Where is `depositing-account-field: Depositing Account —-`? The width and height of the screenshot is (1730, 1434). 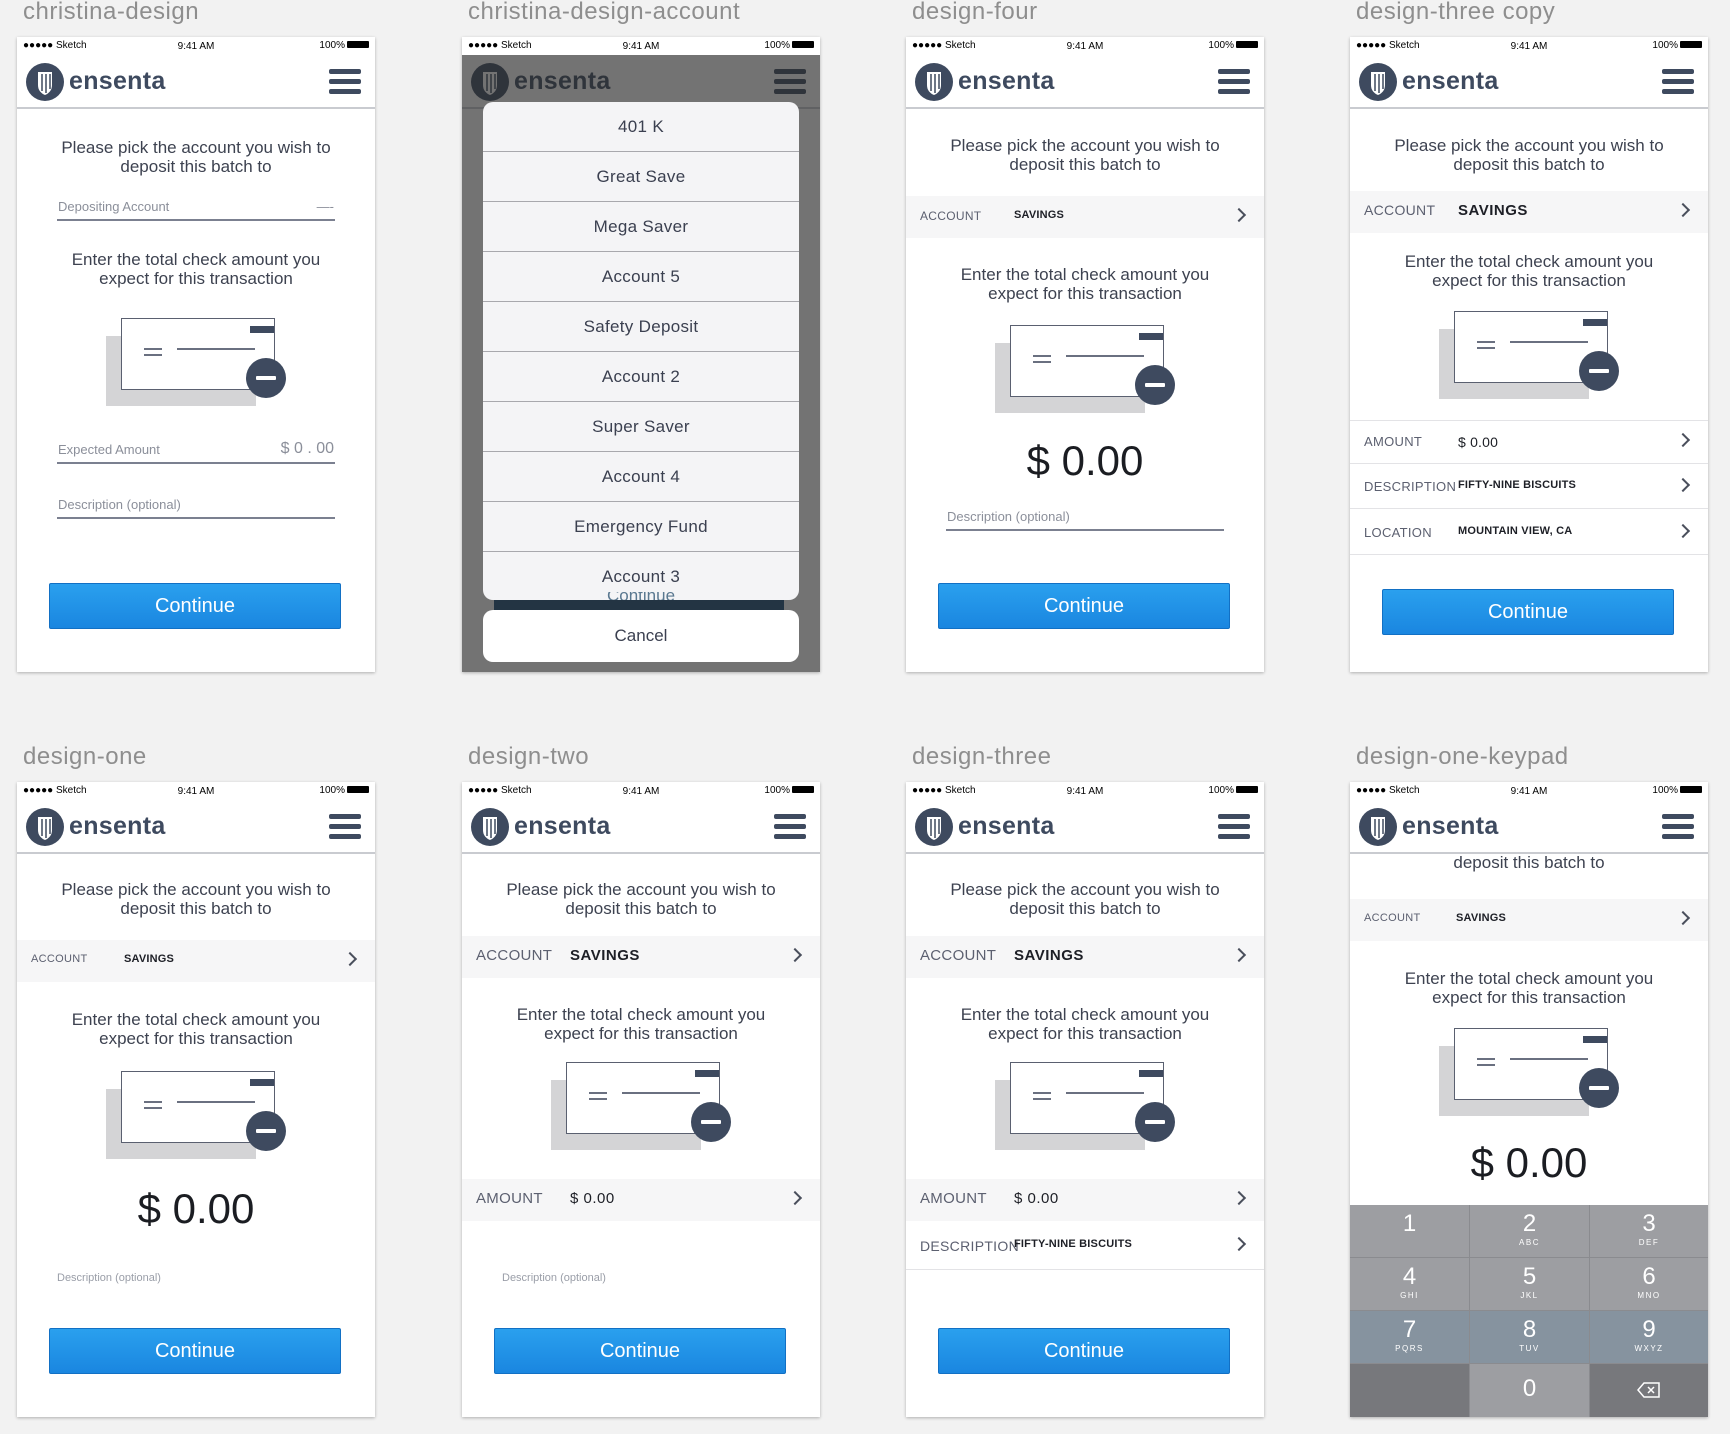 depositing-account-field: Depositing Account —- is located at coordinates (196, 209).